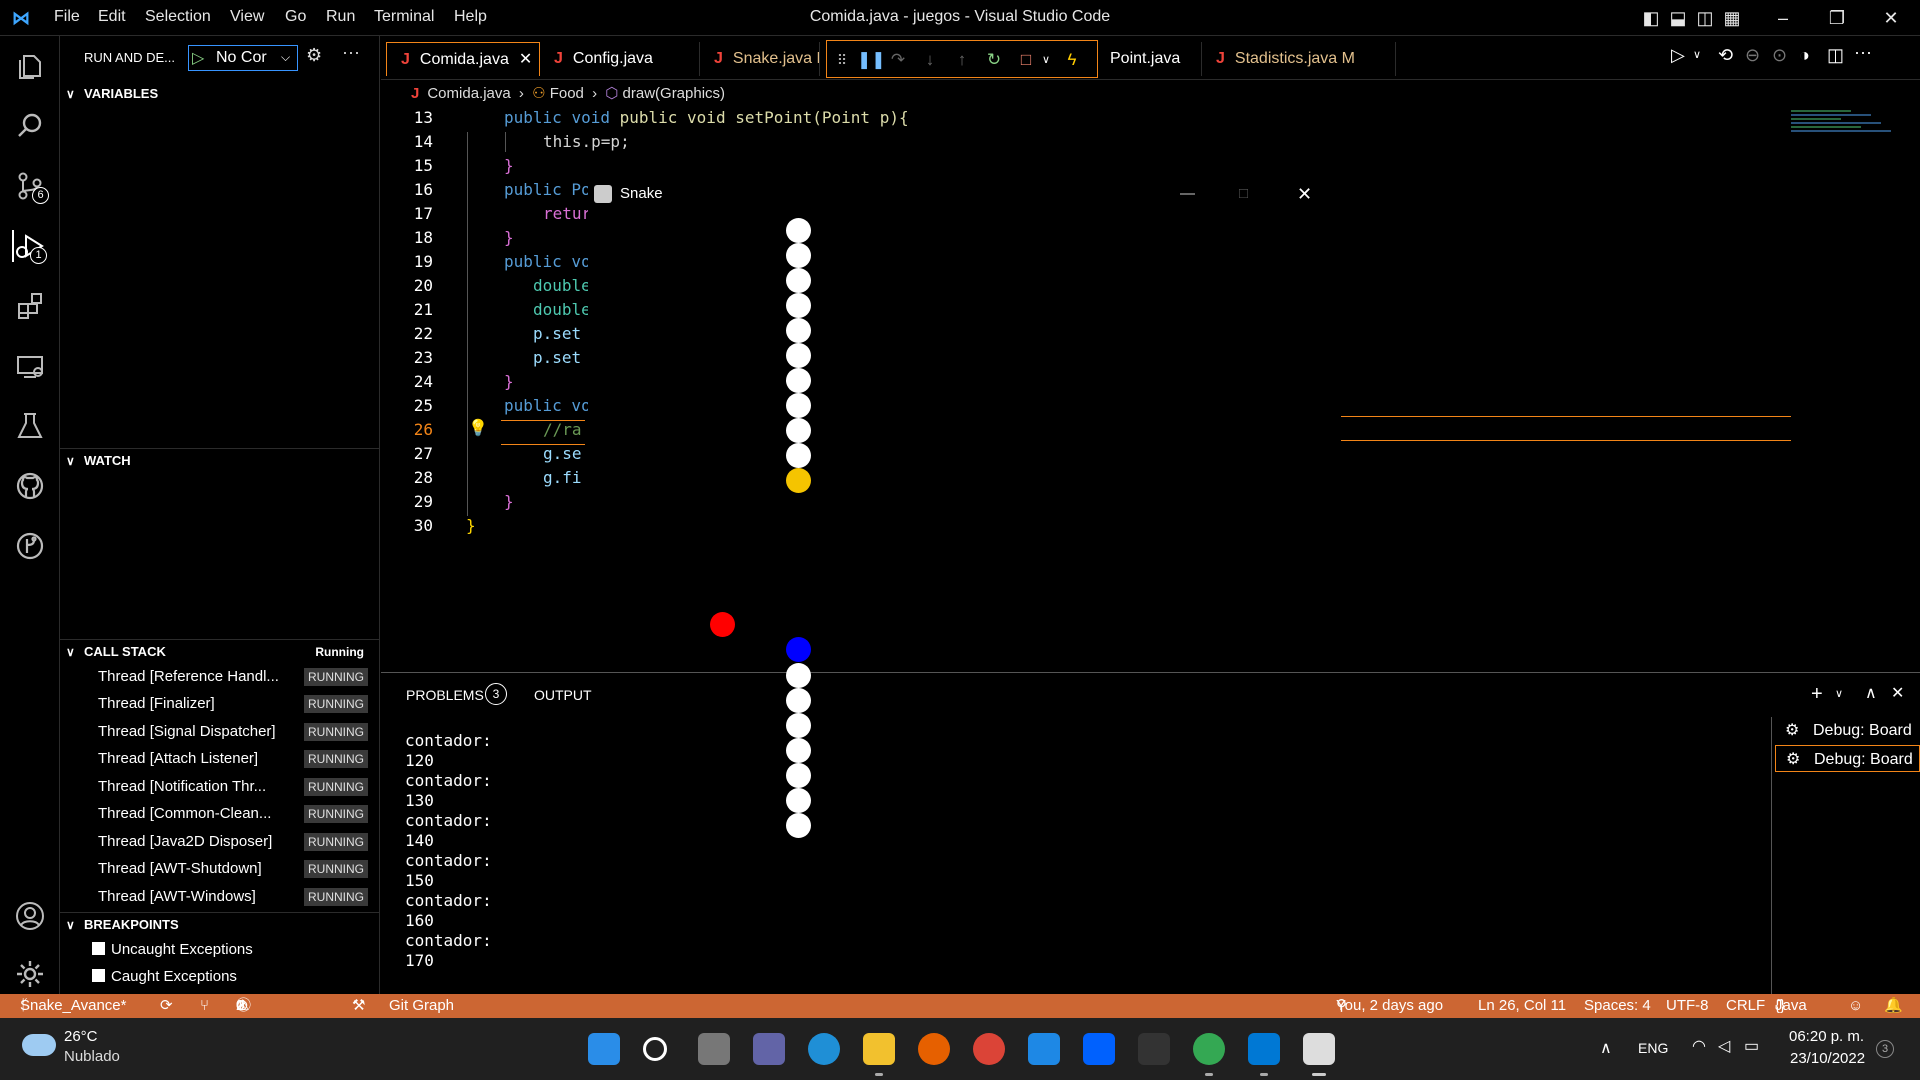 This screenshot has height=1080, width=1920. What do you see at coordinates (760, 59) in the screenshot?
I see `tab-snake-java: J Snake.java M` at bounding box center [760, 59].